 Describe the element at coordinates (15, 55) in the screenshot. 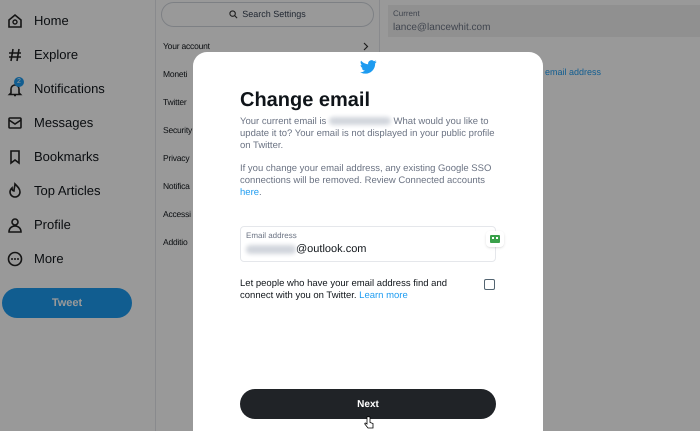

I see `hashtag-icon` at that location.